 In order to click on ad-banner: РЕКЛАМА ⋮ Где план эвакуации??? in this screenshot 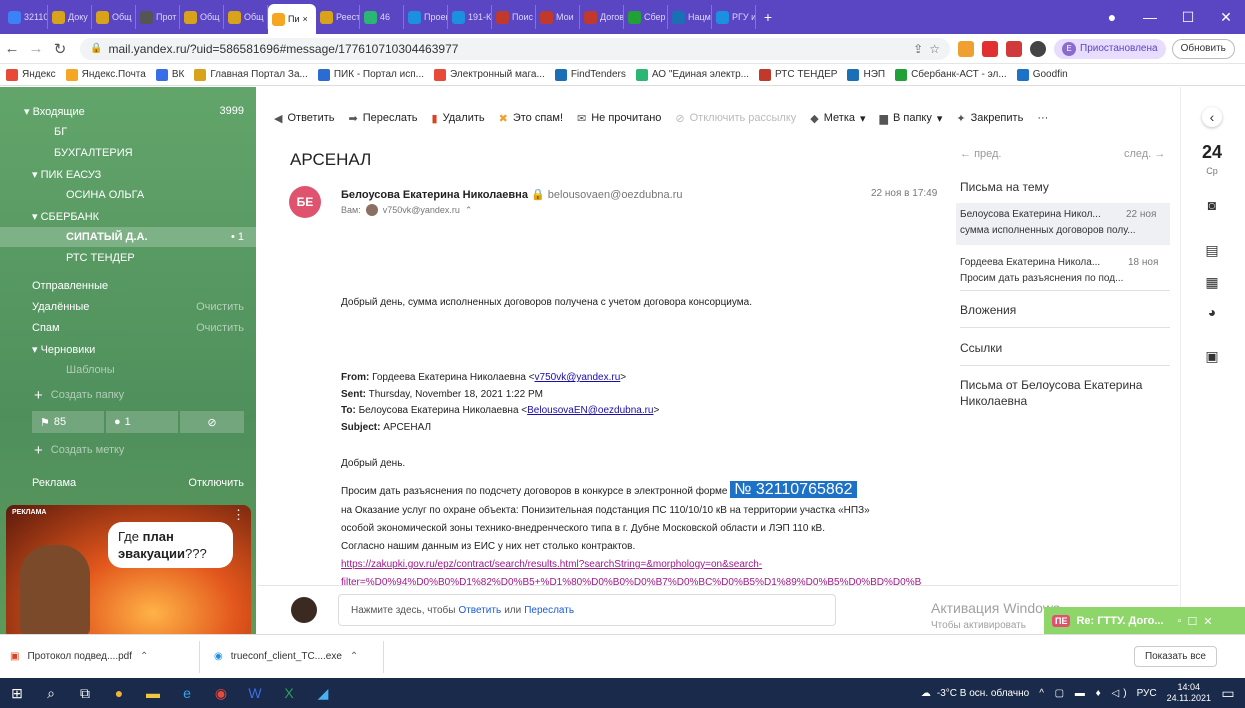, I will do `click(128, 572)`.